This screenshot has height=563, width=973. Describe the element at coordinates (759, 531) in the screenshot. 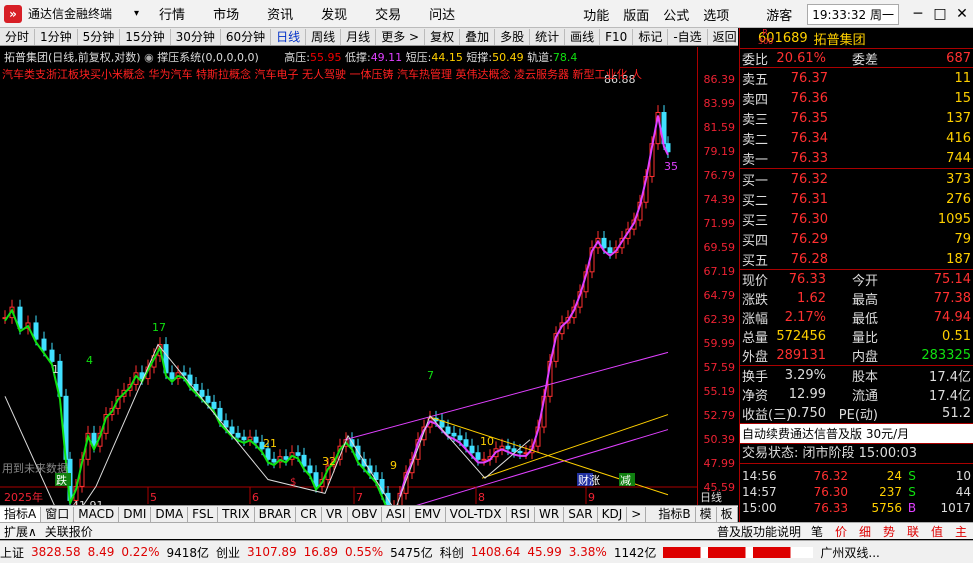

I see `help-link: 普及版功能说明` at that location.